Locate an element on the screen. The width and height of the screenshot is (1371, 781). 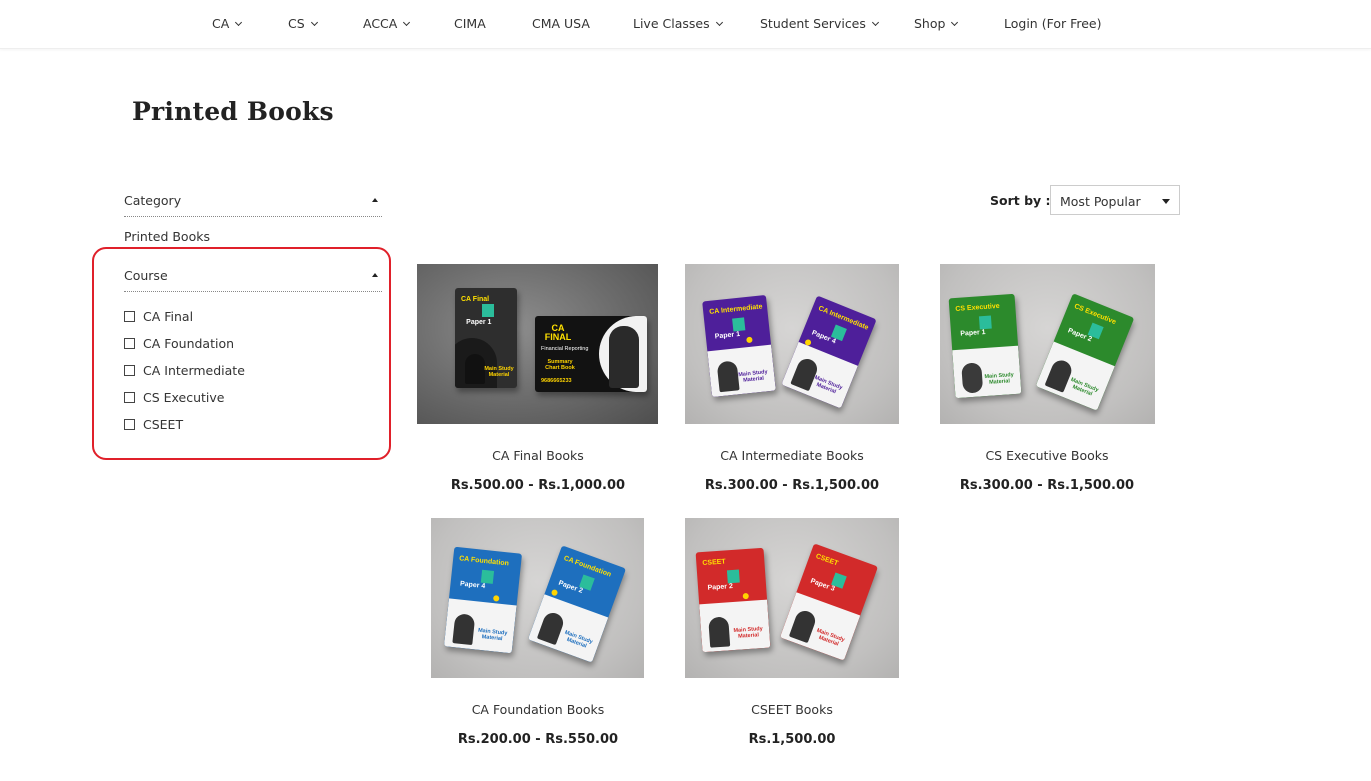
nav-item-label: CS is located at coordinates (296, 23).